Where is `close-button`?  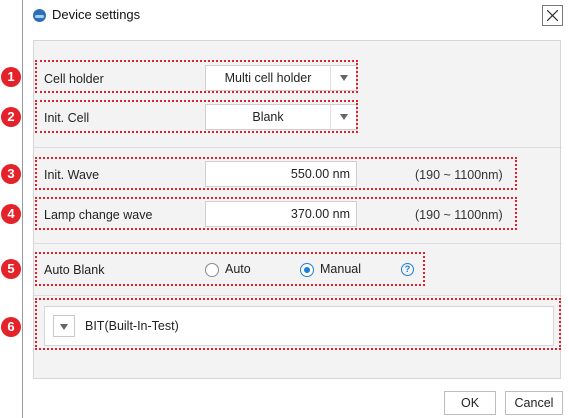
close-button is located at coordinates (552, 15).